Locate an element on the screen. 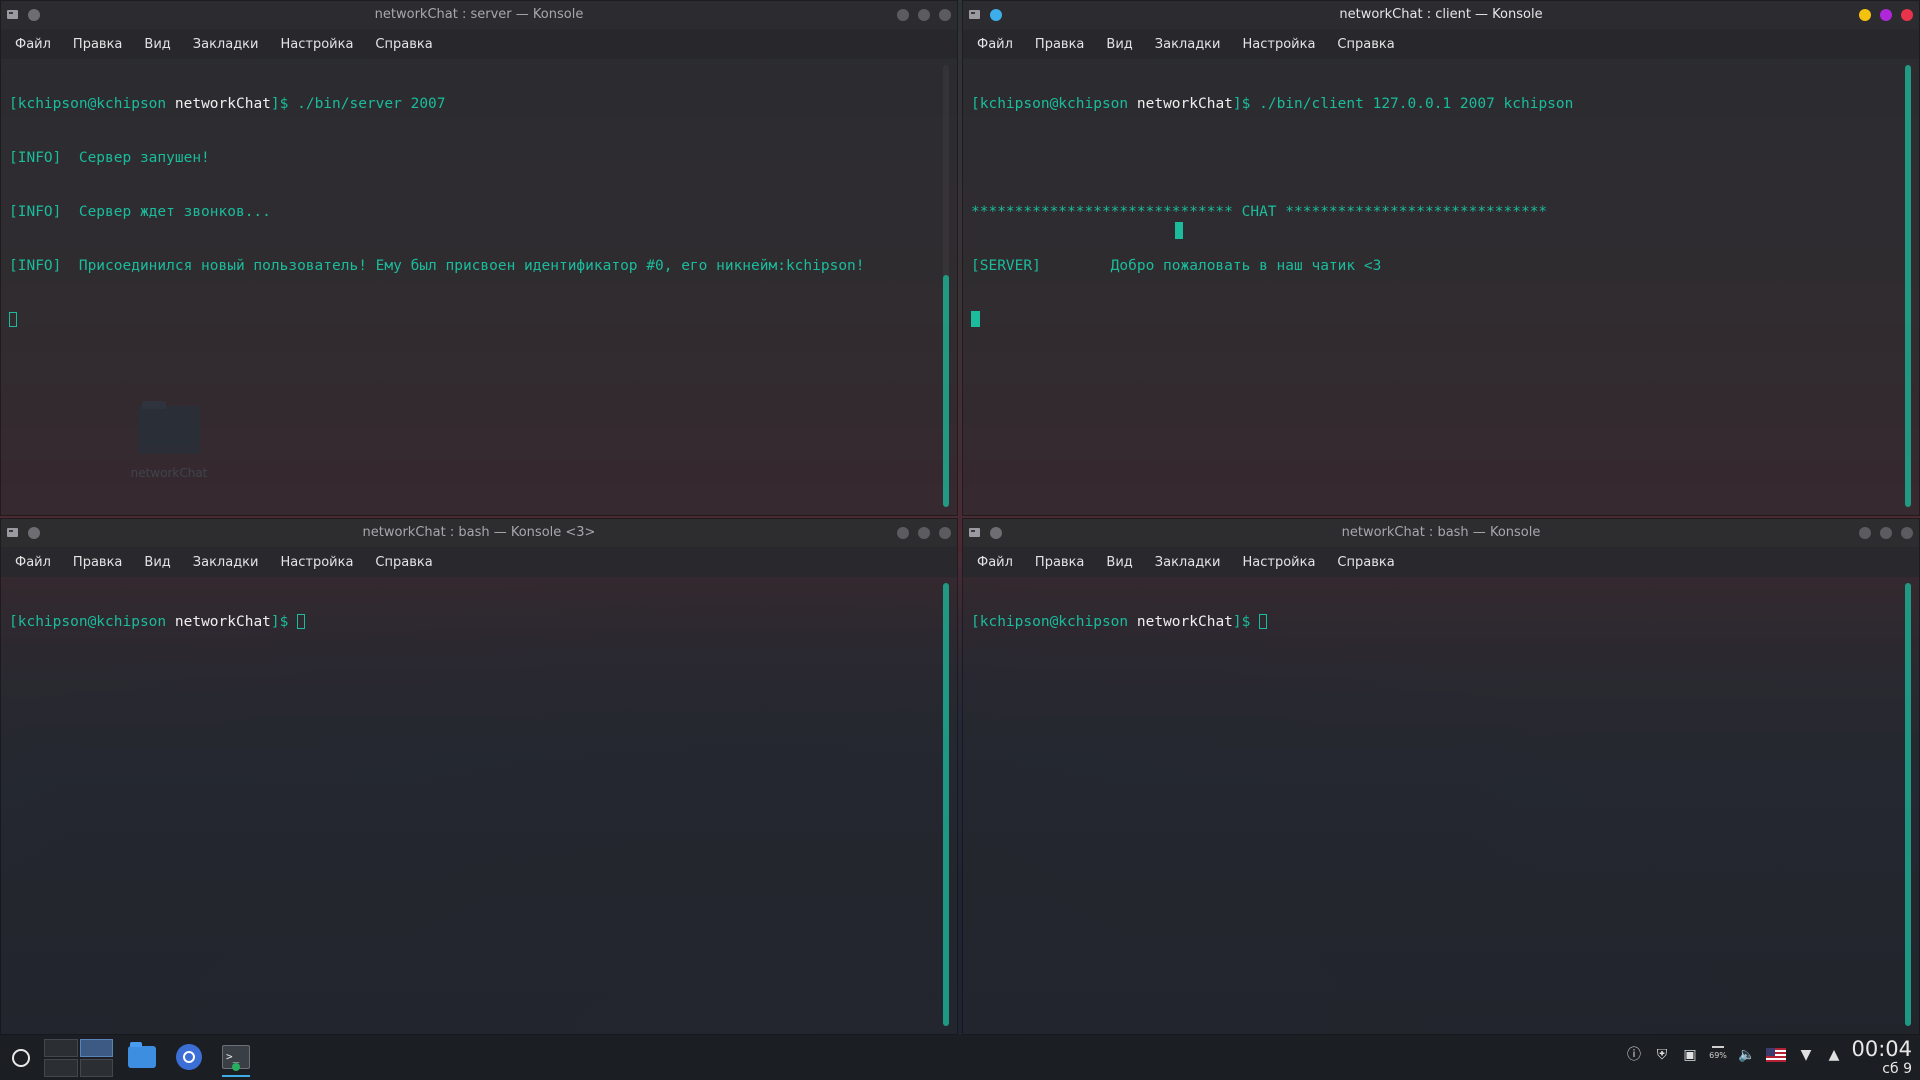  shield-icon: ⛨ is located at coordinates (1662, 1055).